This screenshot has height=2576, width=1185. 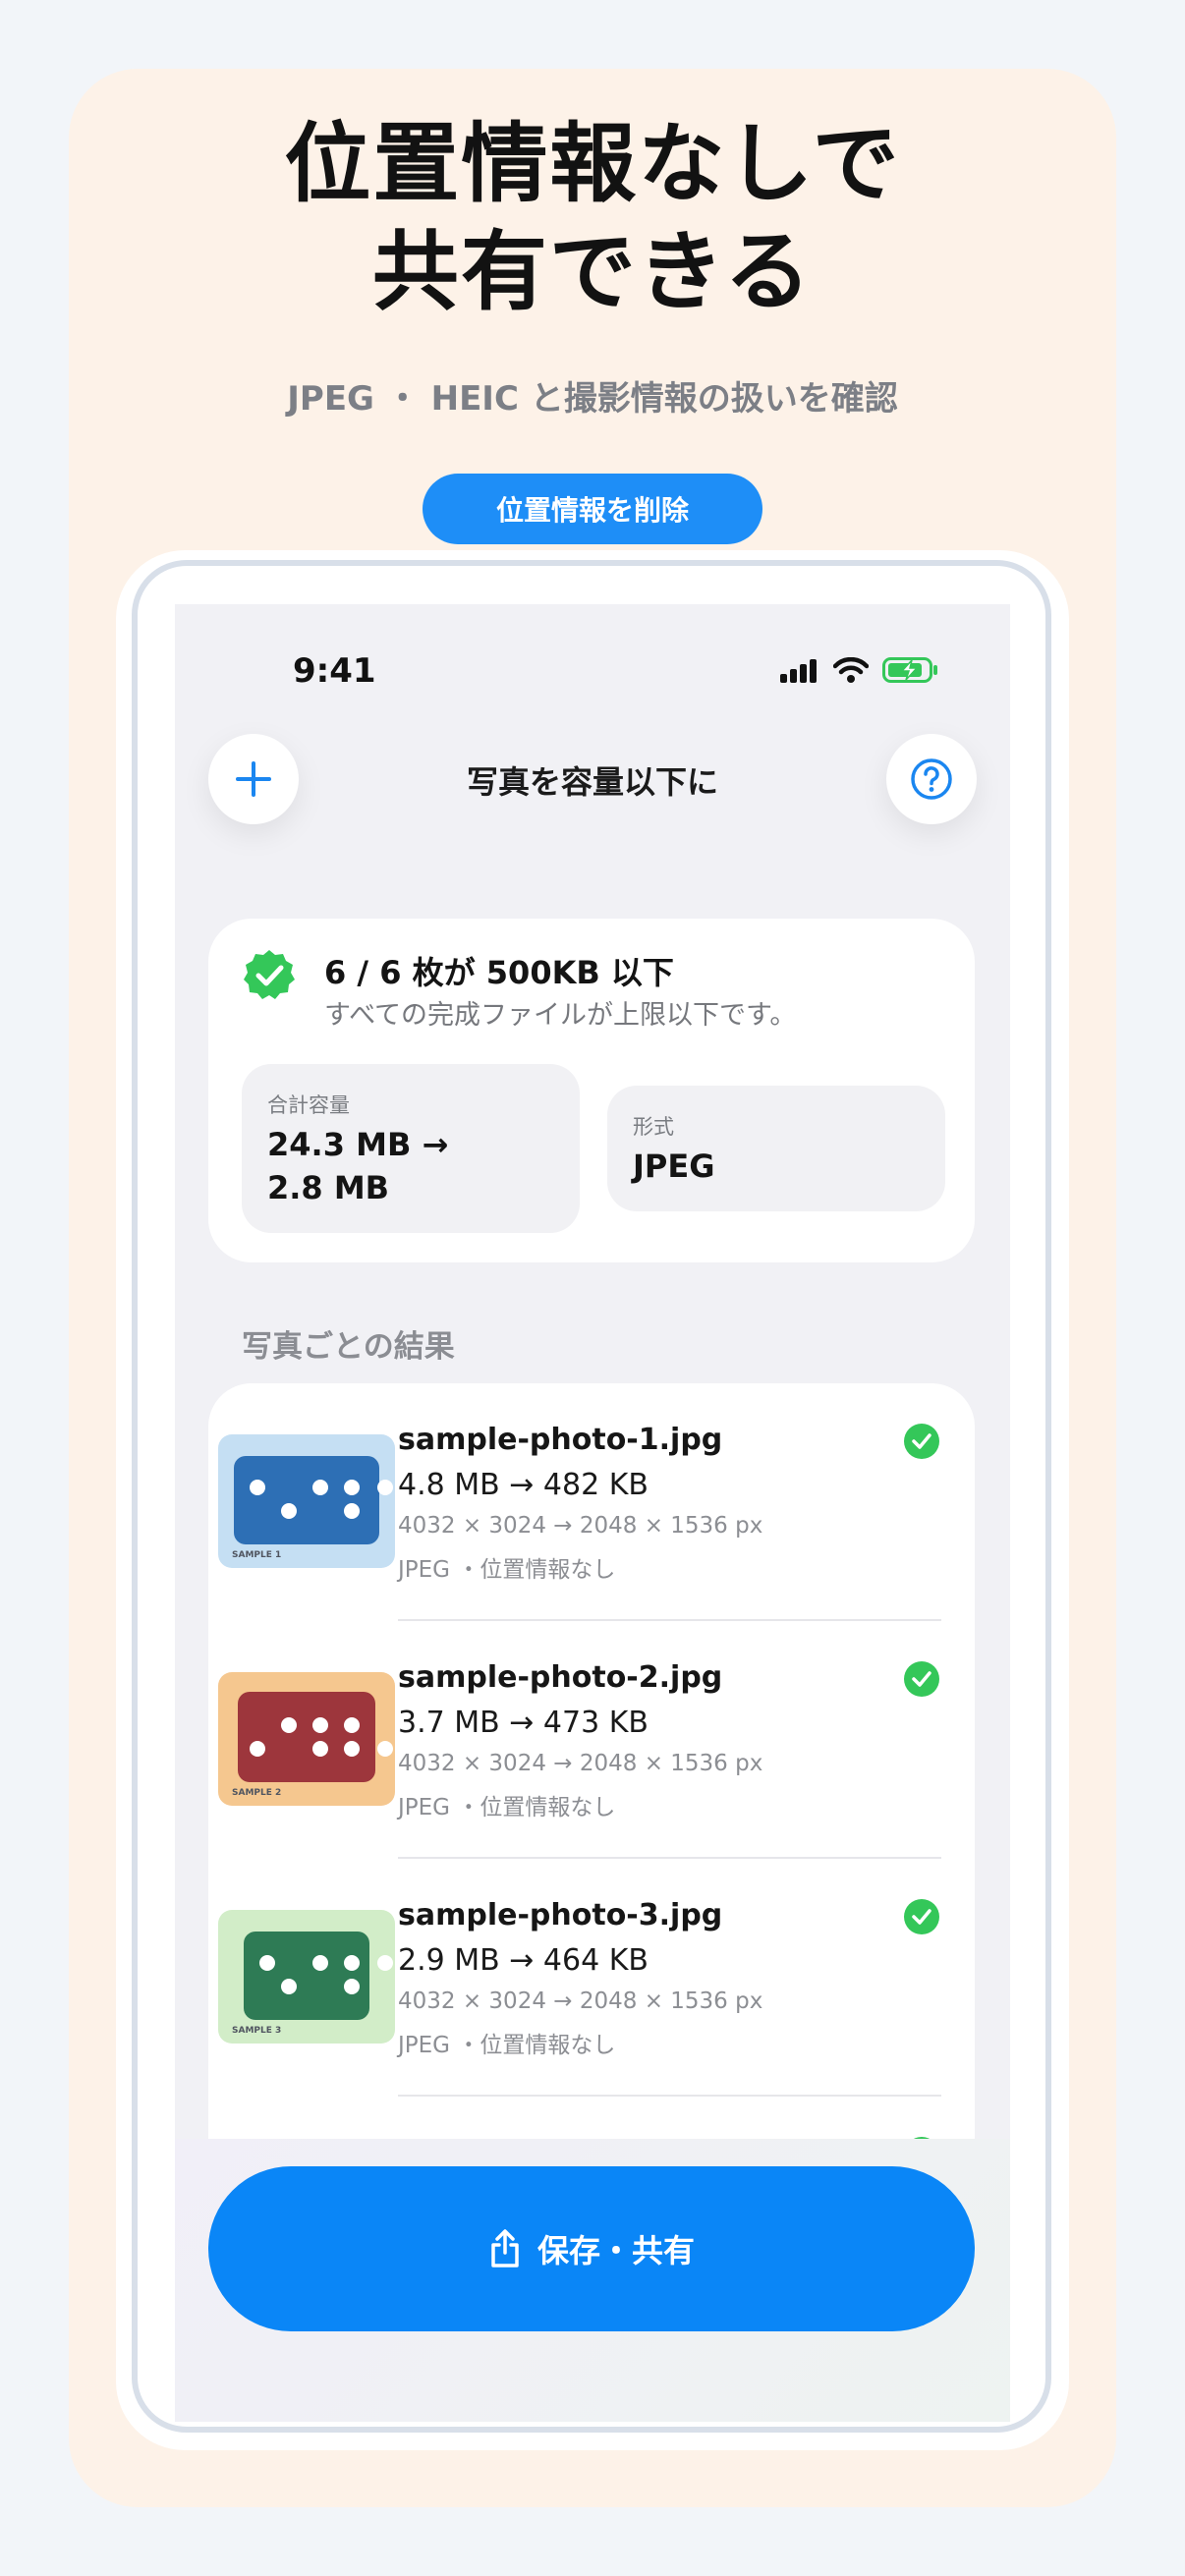 What do you see at coordinates (335, 671) in the screenshot?
I see `status-time: 9:41` at bounding box center [335, 671].